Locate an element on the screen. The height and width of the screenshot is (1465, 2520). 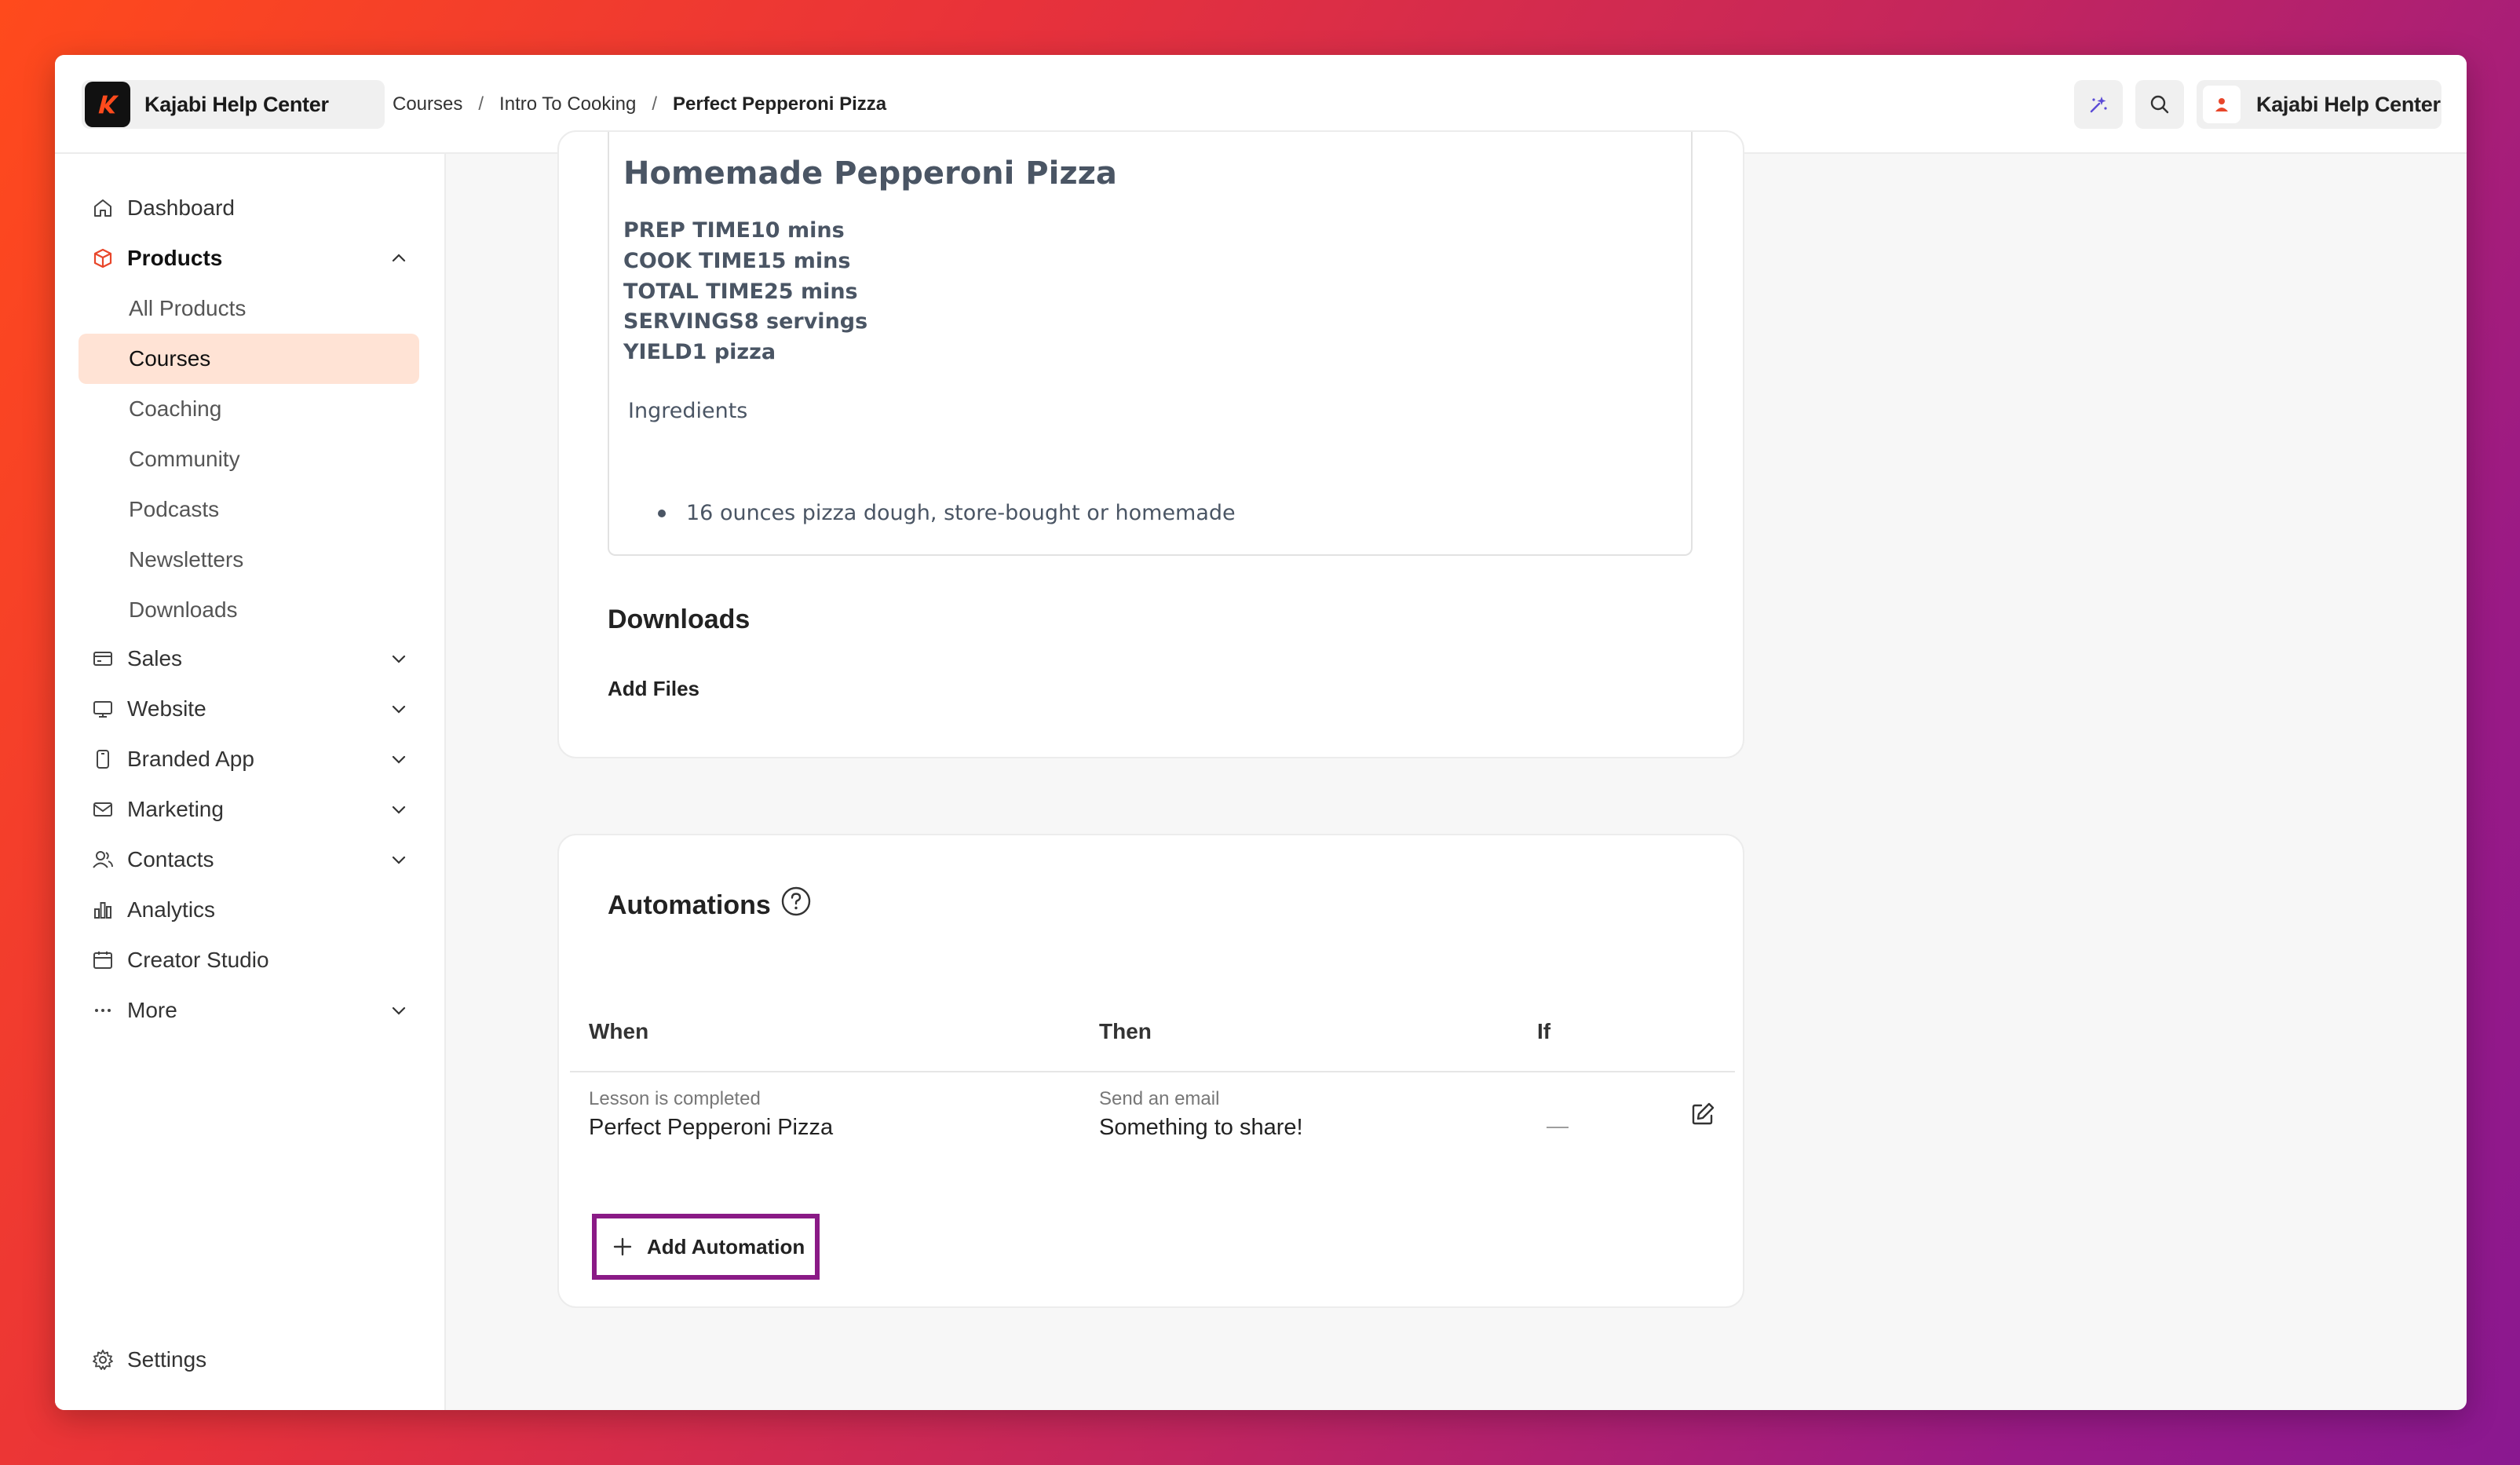
kajabi-logo-icon is located at coordinates (107, 104).